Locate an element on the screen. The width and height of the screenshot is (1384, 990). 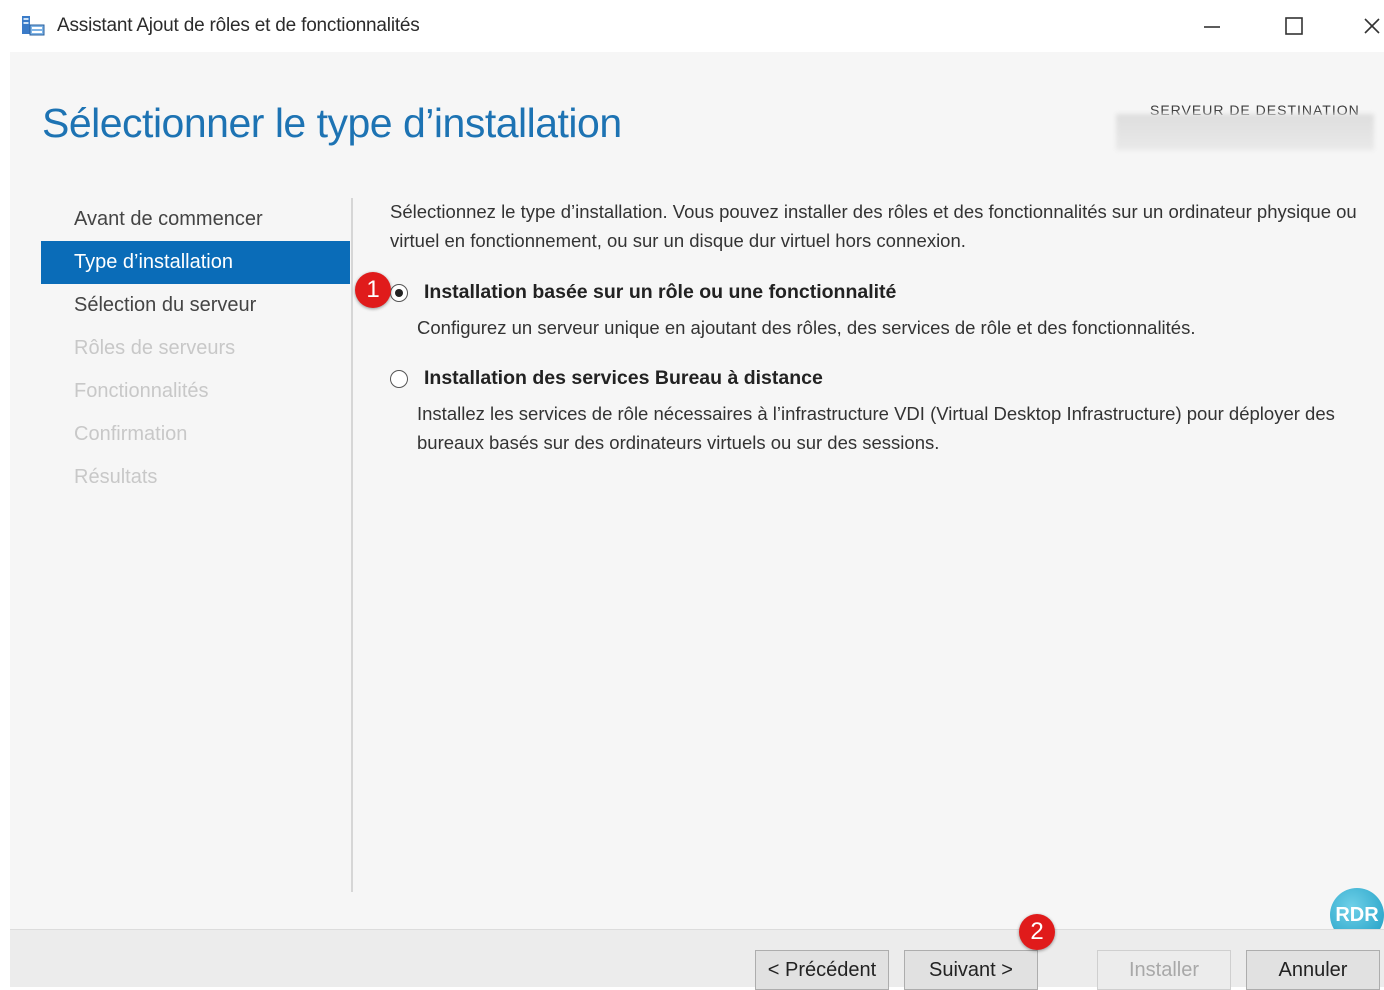
close-icon is located at coordinates (1367, 26).